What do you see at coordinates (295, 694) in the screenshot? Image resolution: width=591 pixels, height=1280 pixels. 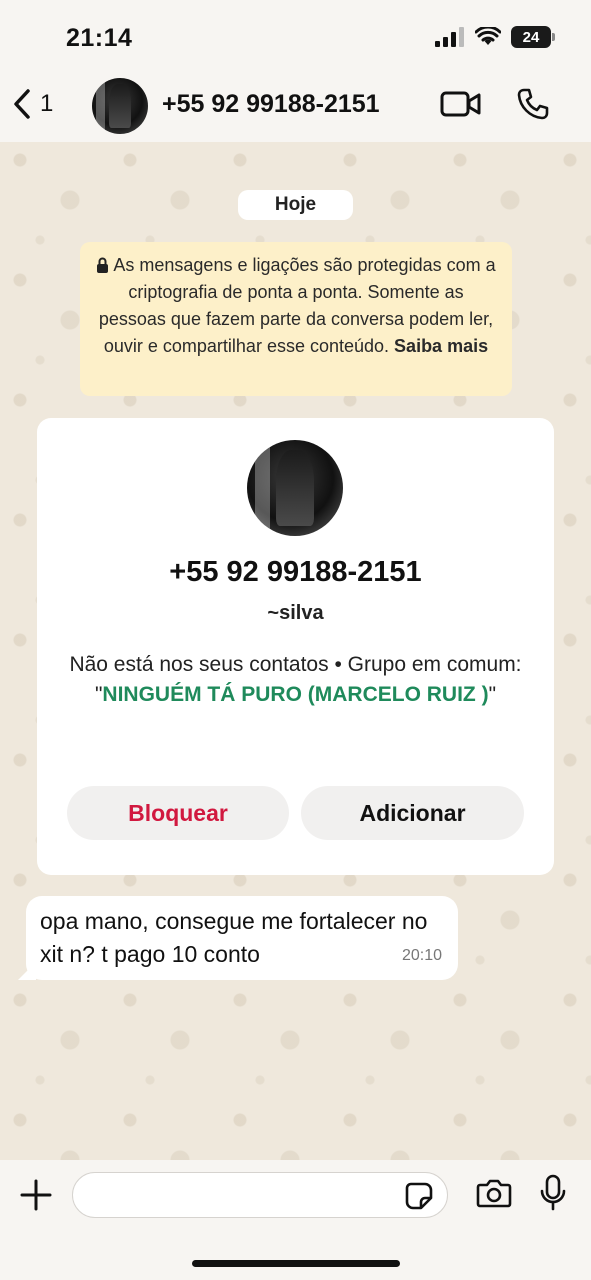 I see `common-group-link: NINGUÉM TÁ PURO (MARCELO RUIZ )` at bounding box center [295, 694].